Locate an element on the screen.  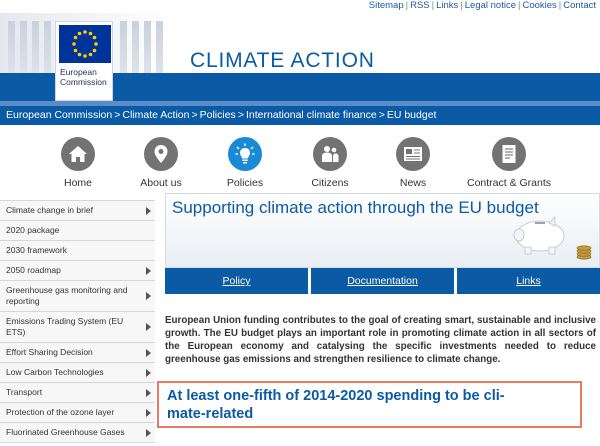
eu-flag-icon is located at coordinates (85, 44).